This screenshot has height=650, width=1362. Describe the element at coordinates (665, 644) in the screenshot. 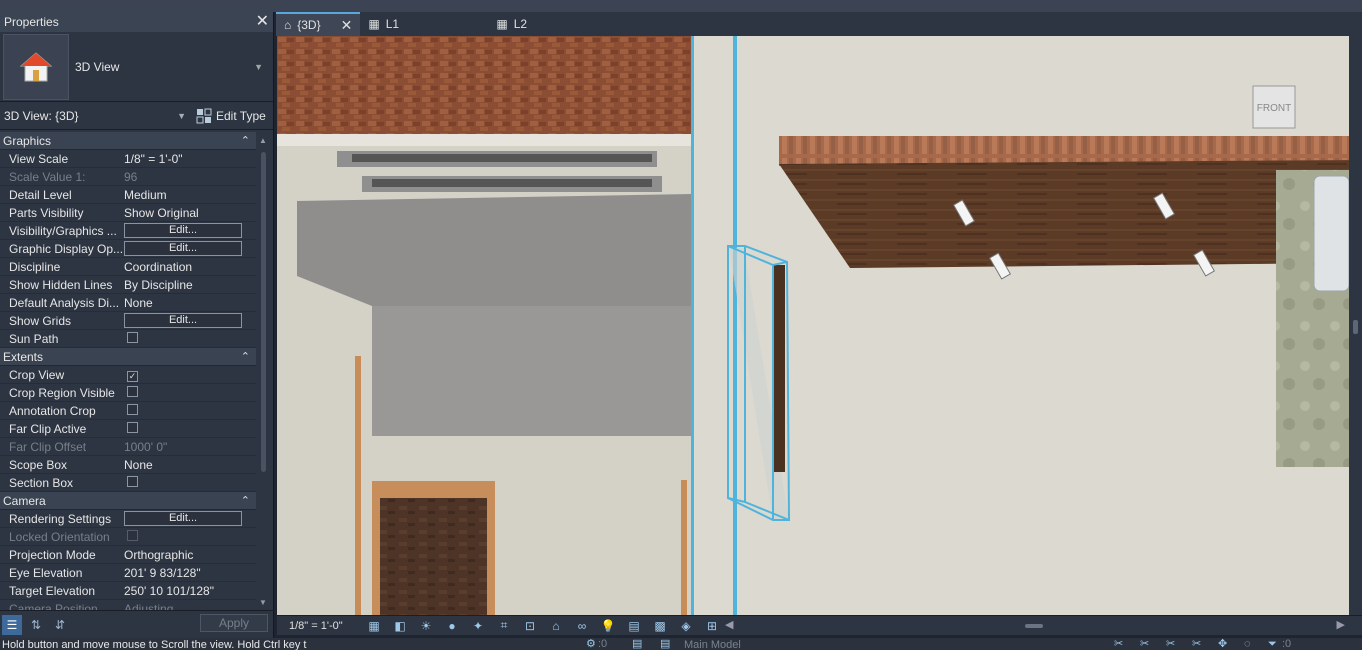

I see `design-options-icon: ▤` at that location.